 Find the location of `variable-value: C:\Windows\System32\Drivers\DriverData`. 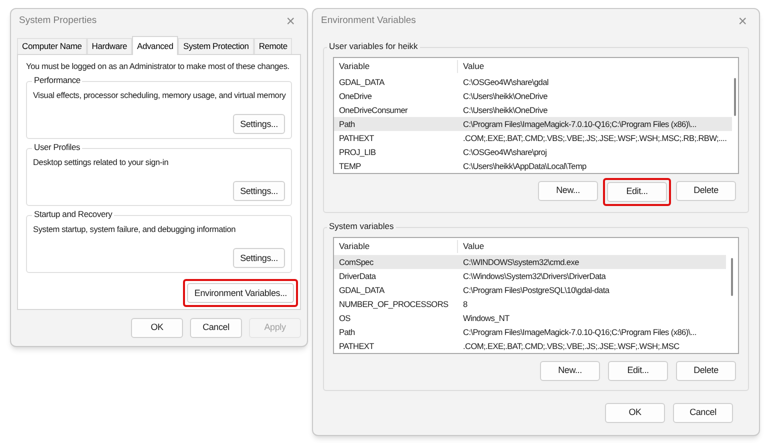

variable-value: C:\Windows\System32\Drivers\DriverData is located at coordinates (534, 276).